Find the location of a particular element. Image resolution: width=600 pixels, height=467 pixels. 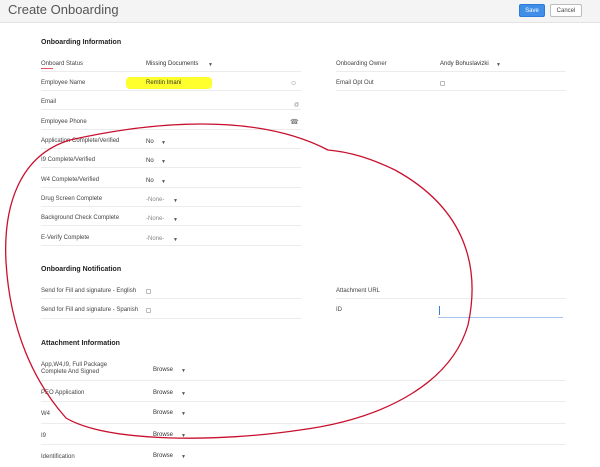

field-label-application-complete: Application Complete/Verified is located at coordinates (80, 141).